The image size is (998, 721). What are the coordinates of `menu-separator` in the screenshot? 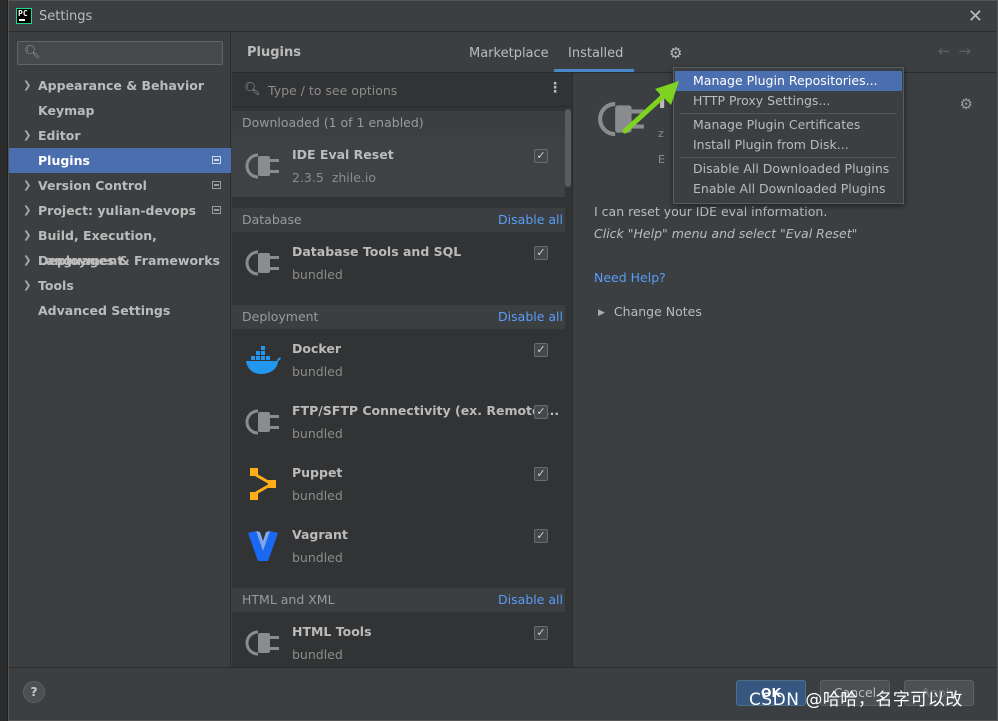 It's located at (788, 157).